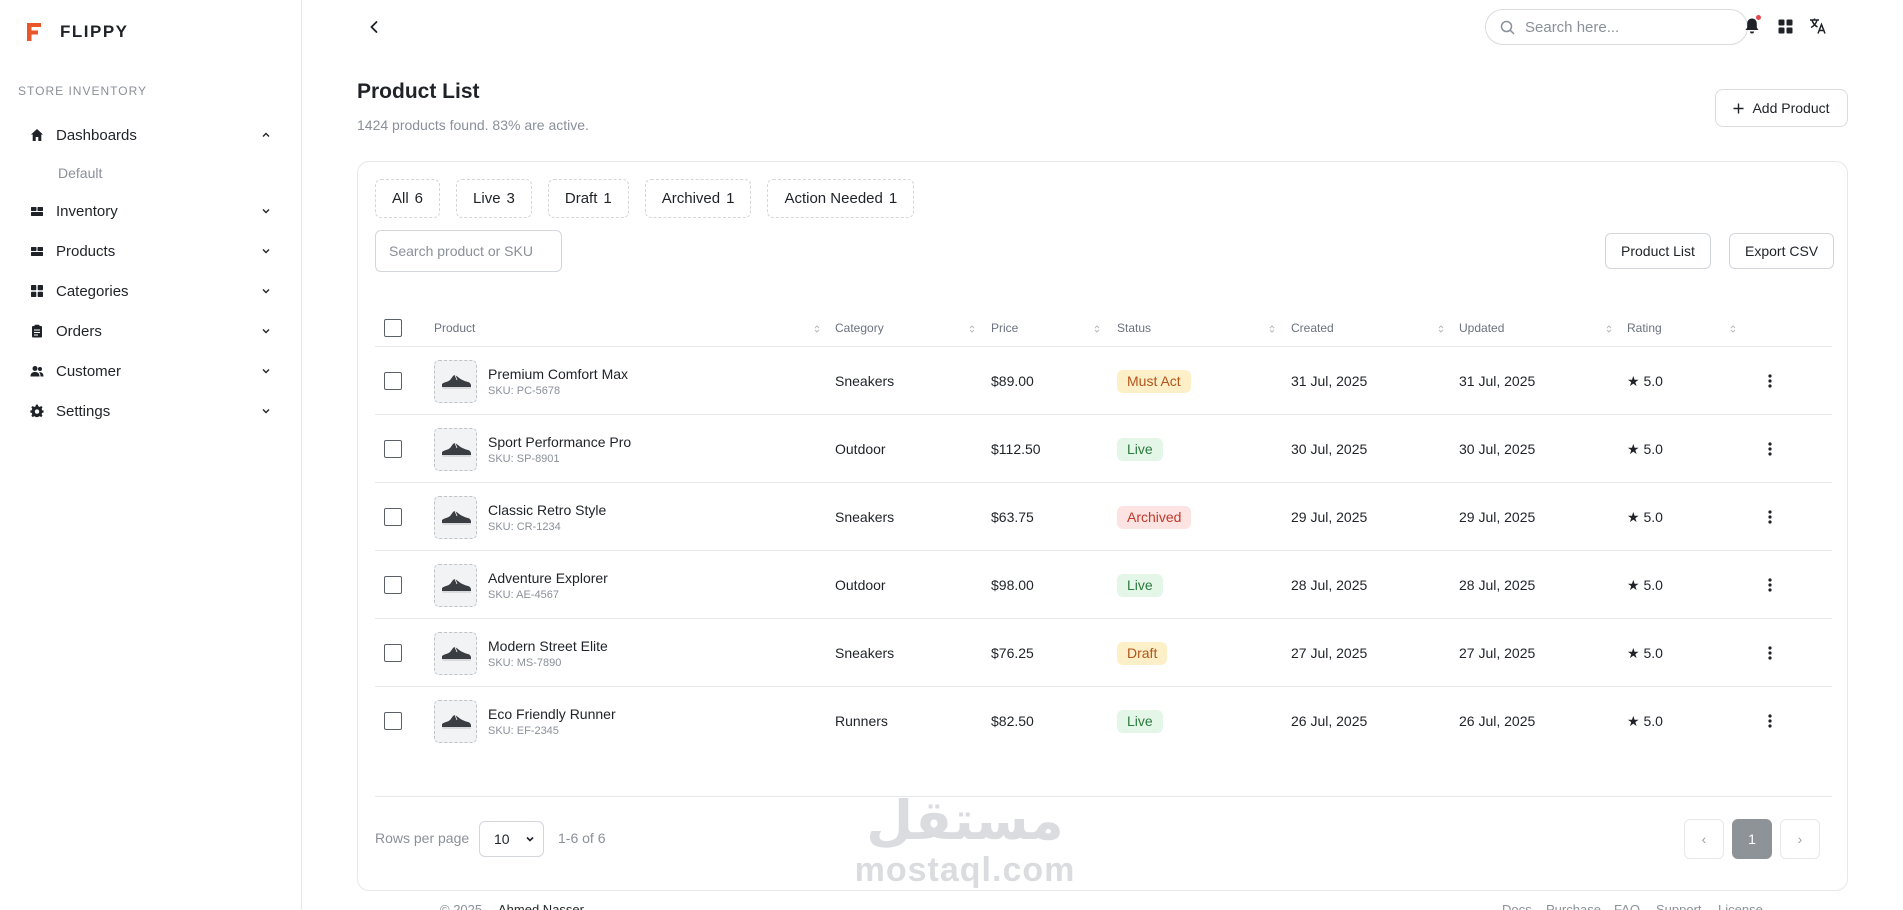 The image size is (1903, 910). Describe the element at coordinates (1367, 328) in the screenshot. I see `column-header-created: Created` at that location.